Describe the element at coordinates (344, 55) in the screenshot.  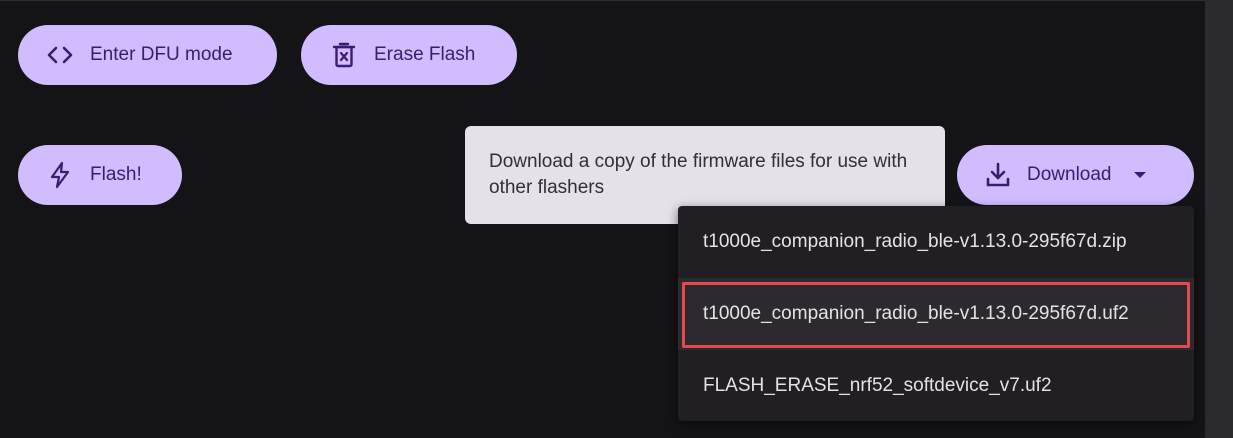
I see `trash-icon` at that location.